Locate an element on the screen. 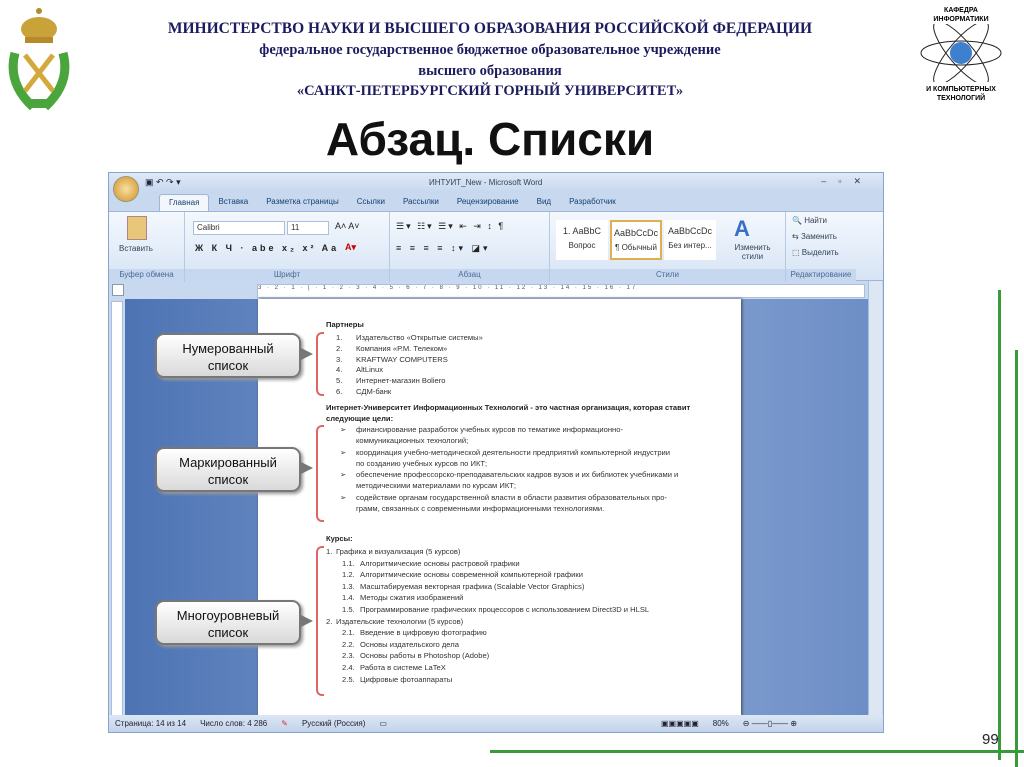  list-number: 3. is located at coordinates (339, 359).